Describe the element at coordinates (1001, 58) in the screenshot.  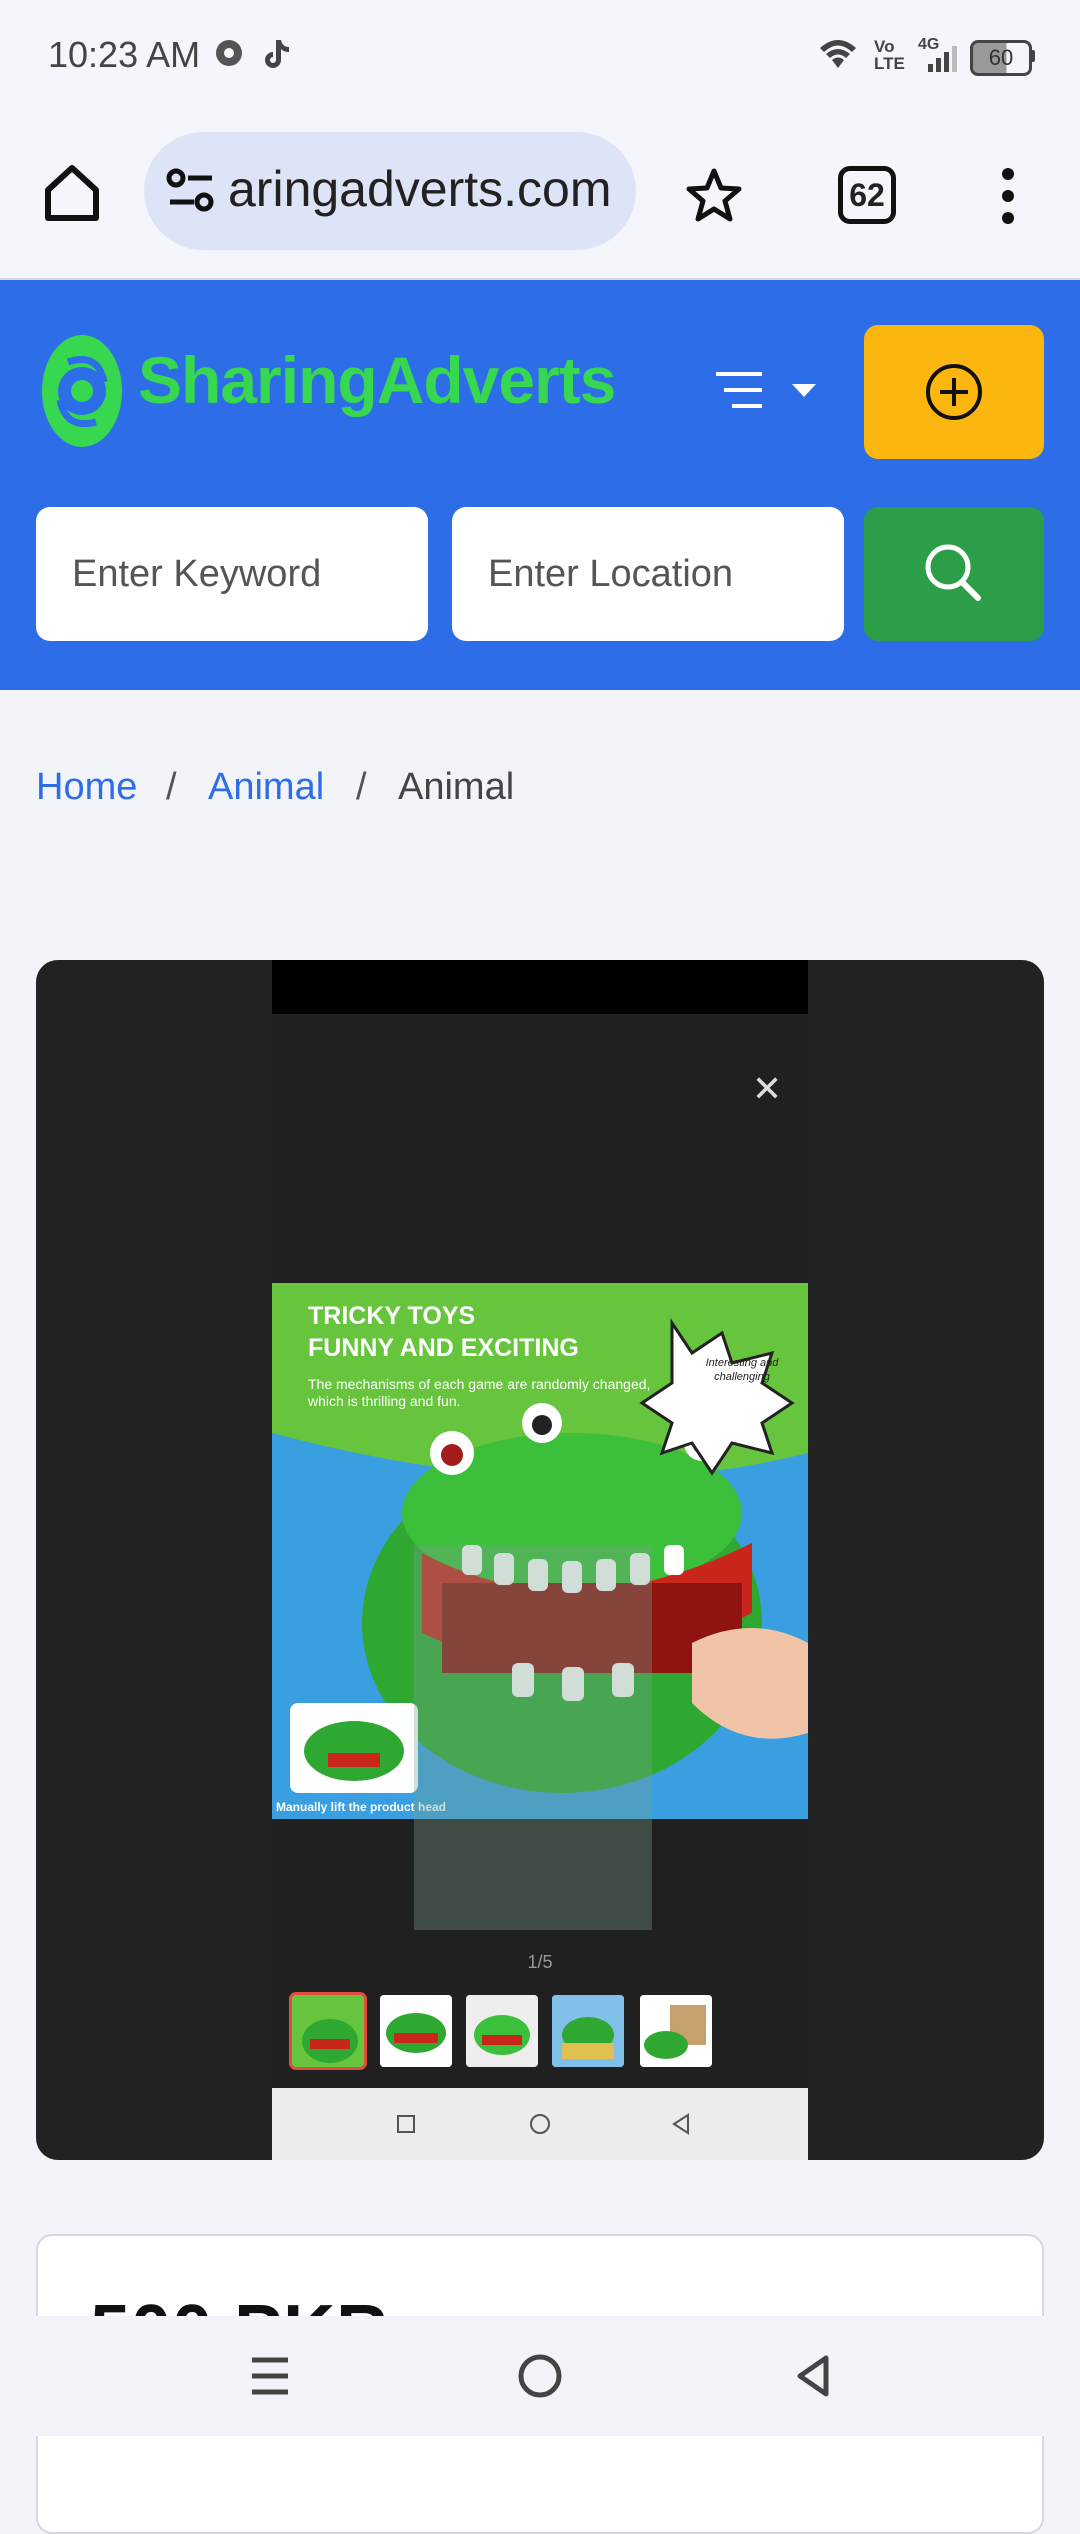
I see `battery-indicator: 60` at that location.